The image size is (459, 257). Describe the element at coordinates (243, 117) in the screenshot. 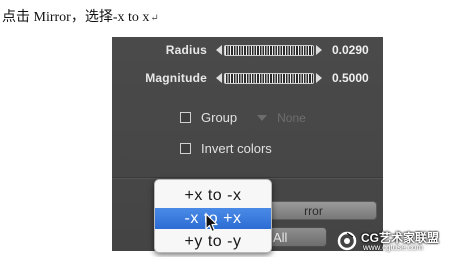

I see `group-row: Group None` at that location.